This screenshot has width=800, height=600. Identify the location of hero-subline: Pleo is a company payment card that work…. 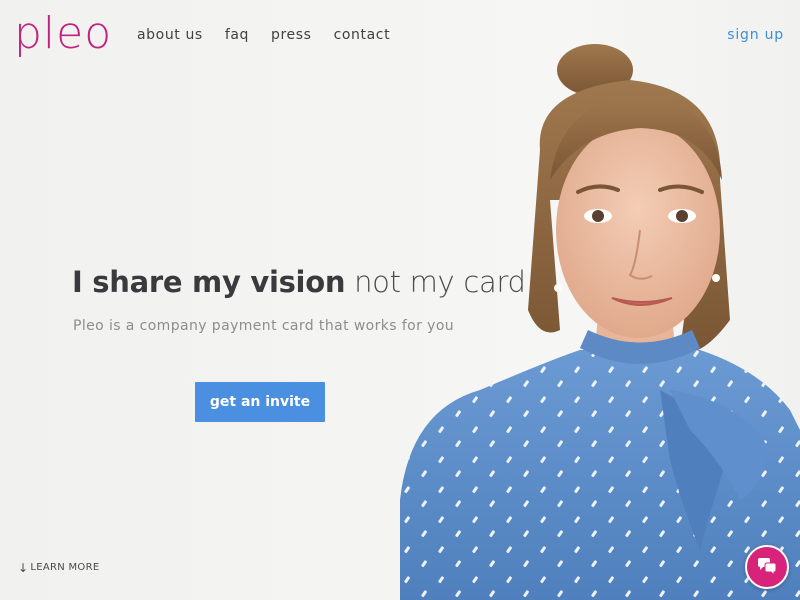
(264, 326).